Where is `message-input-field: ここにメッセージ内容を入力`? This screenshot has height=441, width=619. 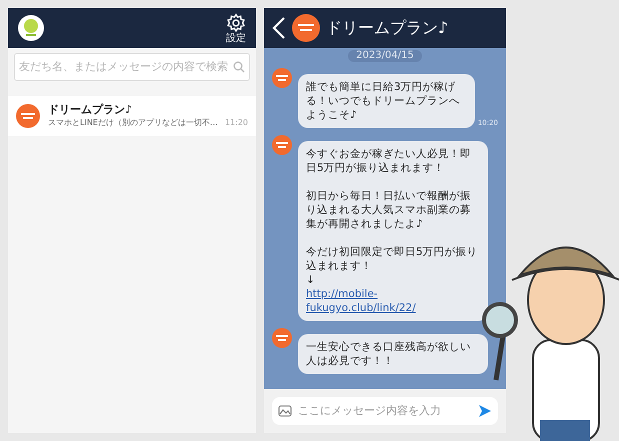
message-input-field: ここにメッセージ内容を入力 is located at coordinates (385, 411).